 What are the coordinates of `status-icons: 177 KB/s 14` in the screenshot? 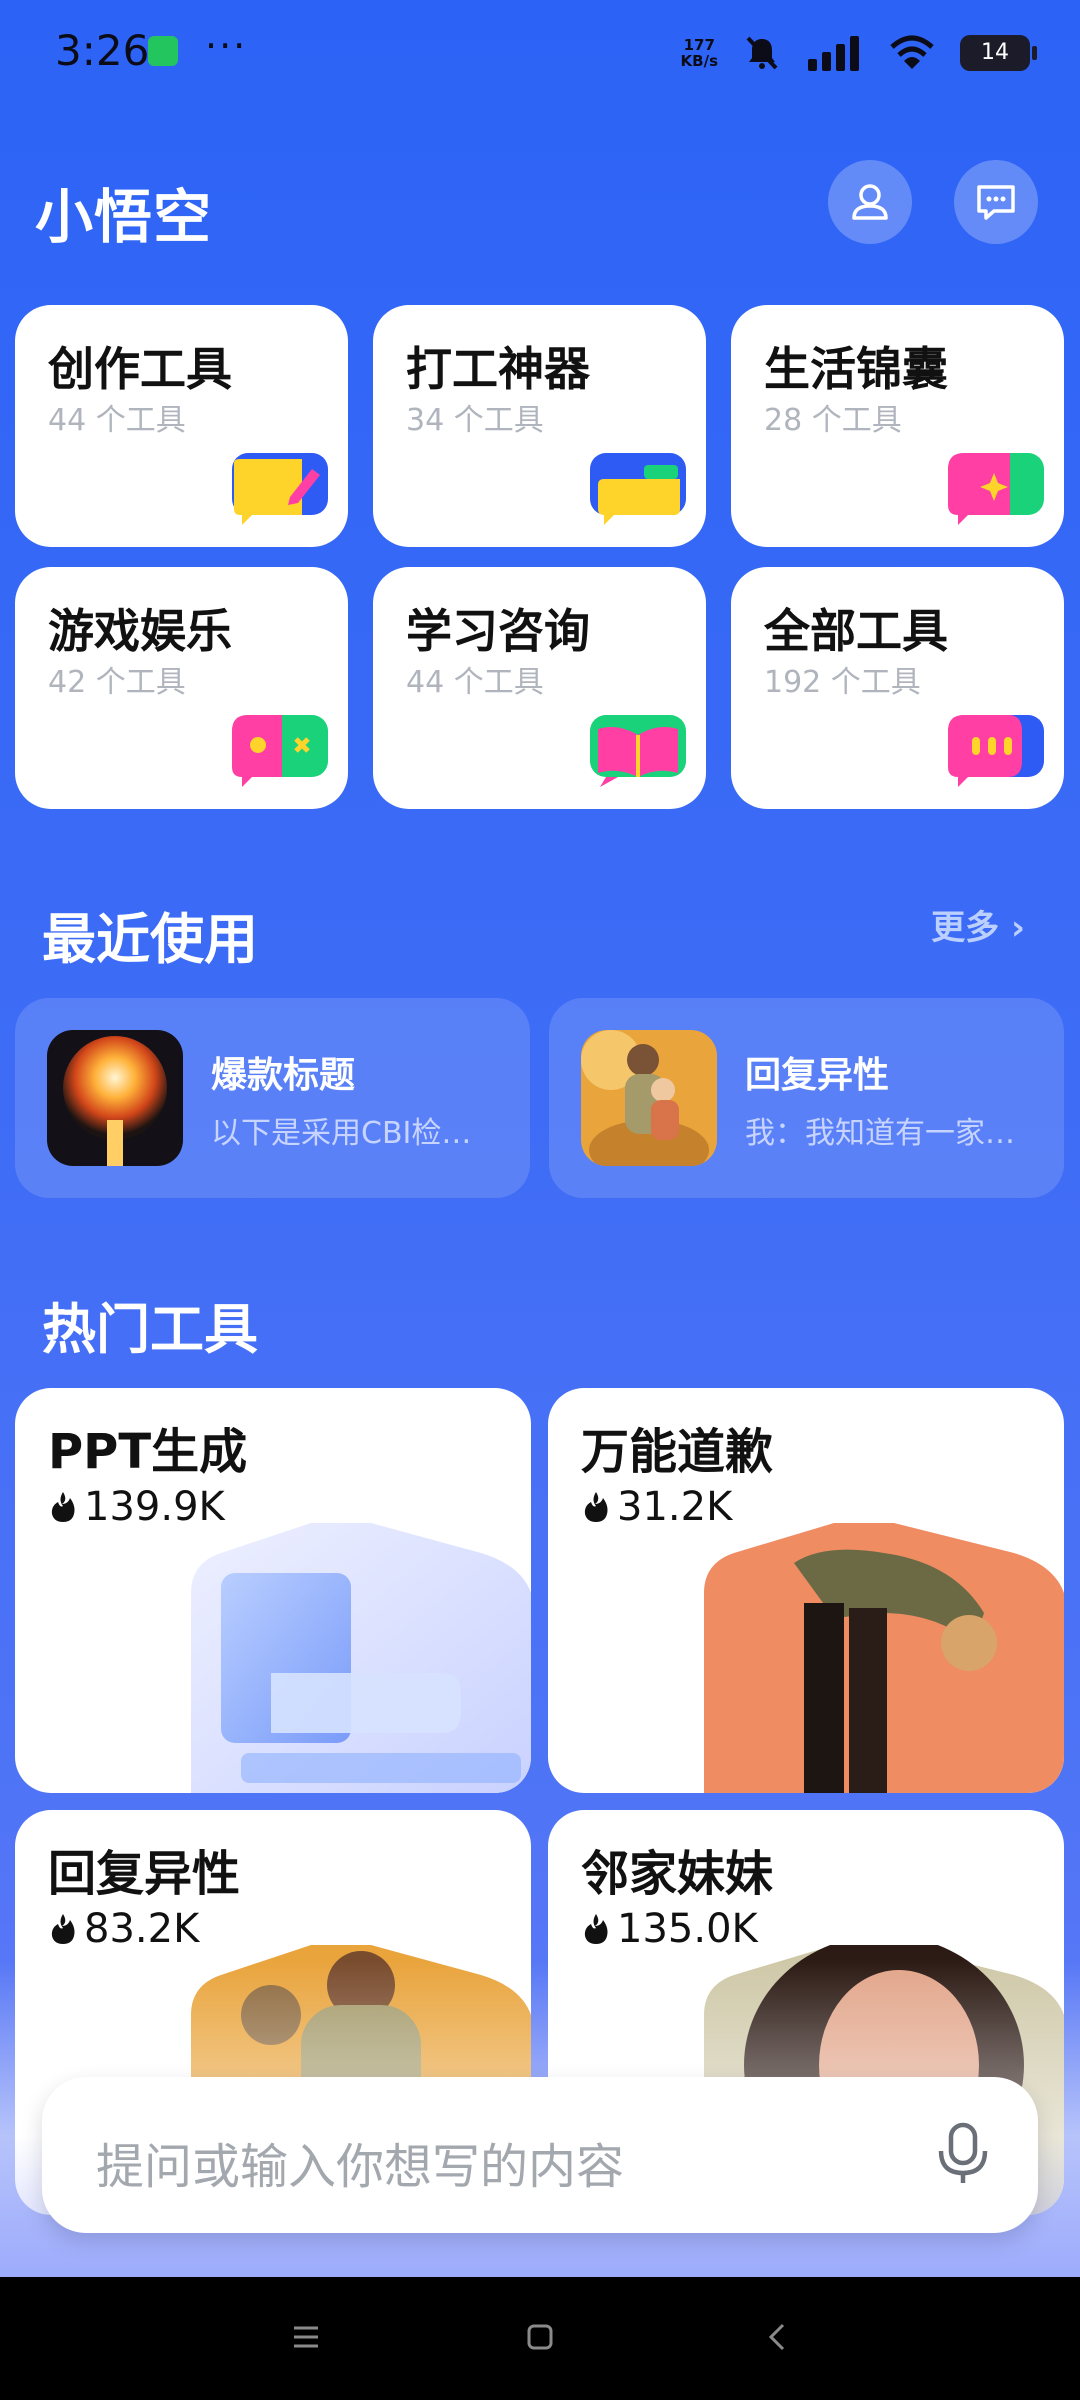 It's located at (859, 52).